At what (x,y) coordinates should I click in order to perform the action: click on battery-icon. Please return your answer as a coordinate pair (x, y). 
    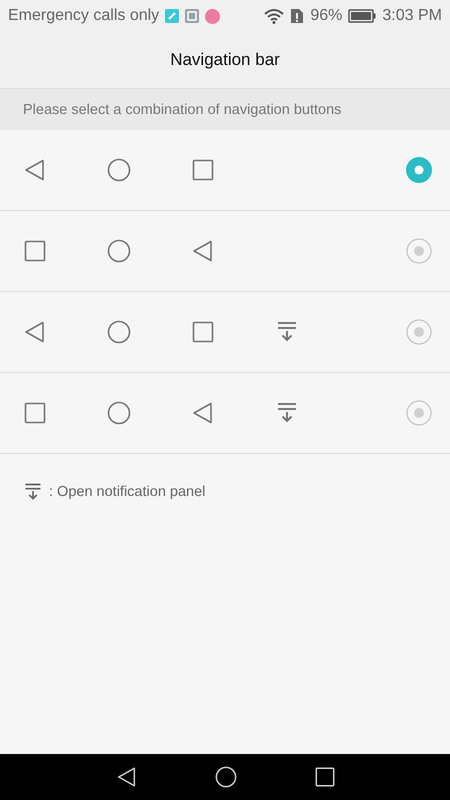
    Looking at the image, I should click on (362, 16).